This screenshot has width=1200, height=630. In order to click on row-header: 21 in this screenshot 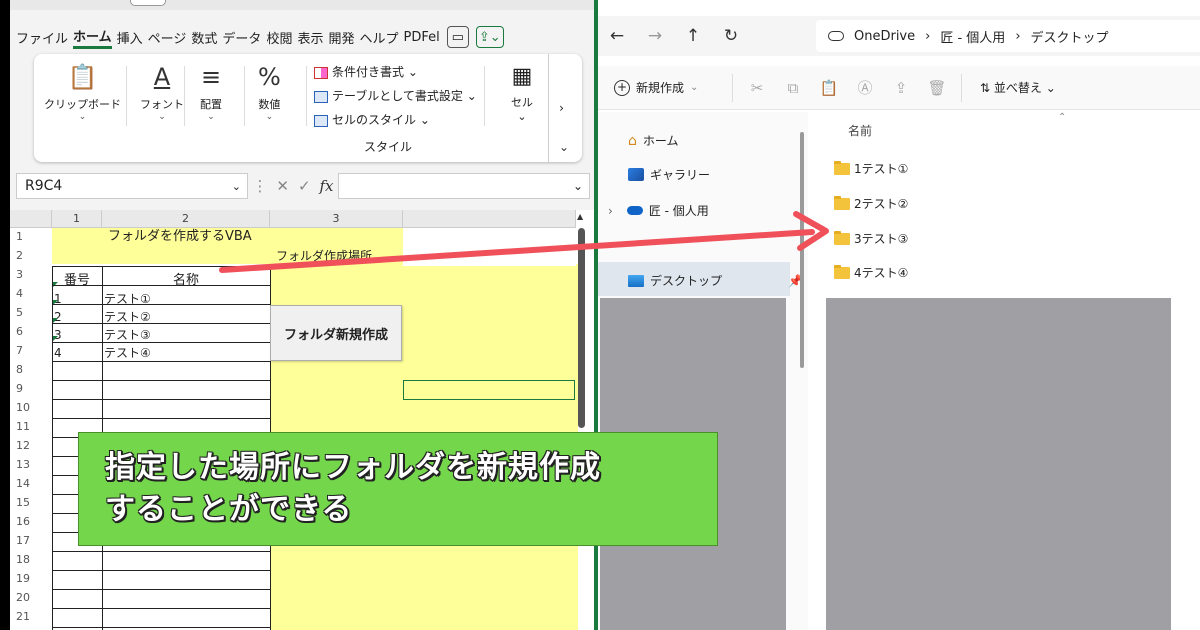, I will do `click(31, 617)`.